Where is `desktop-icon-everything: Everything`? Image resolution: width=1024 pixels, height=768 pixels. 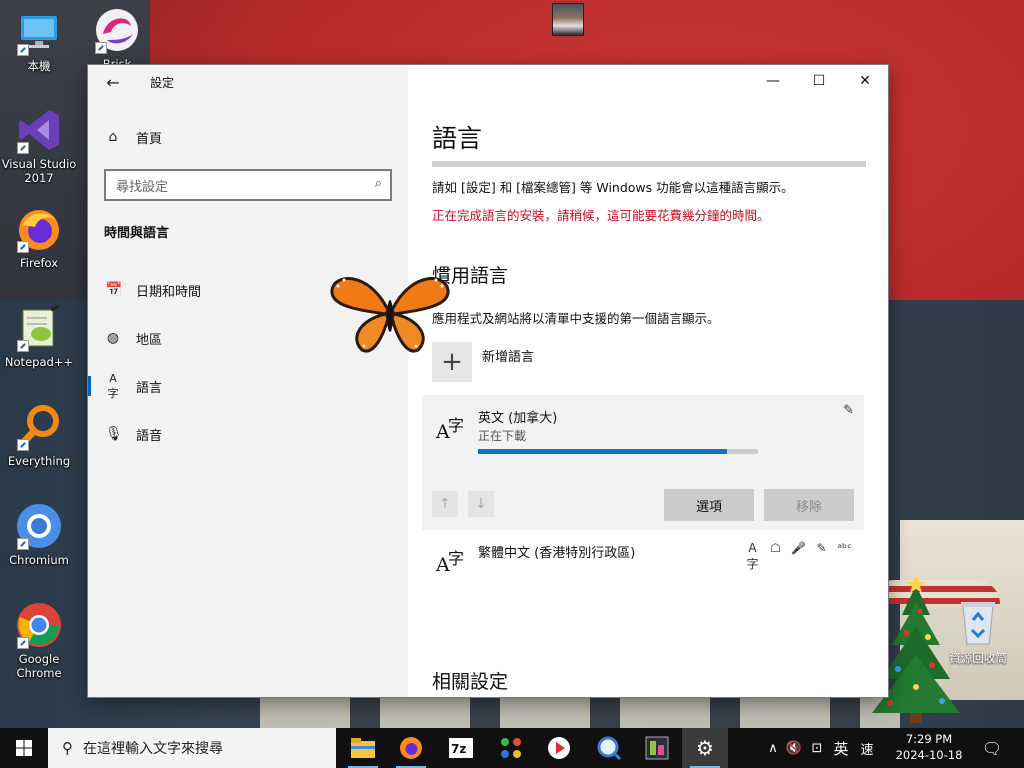
desktop-icon-everything: Everything is located at coordinates (39, 435).